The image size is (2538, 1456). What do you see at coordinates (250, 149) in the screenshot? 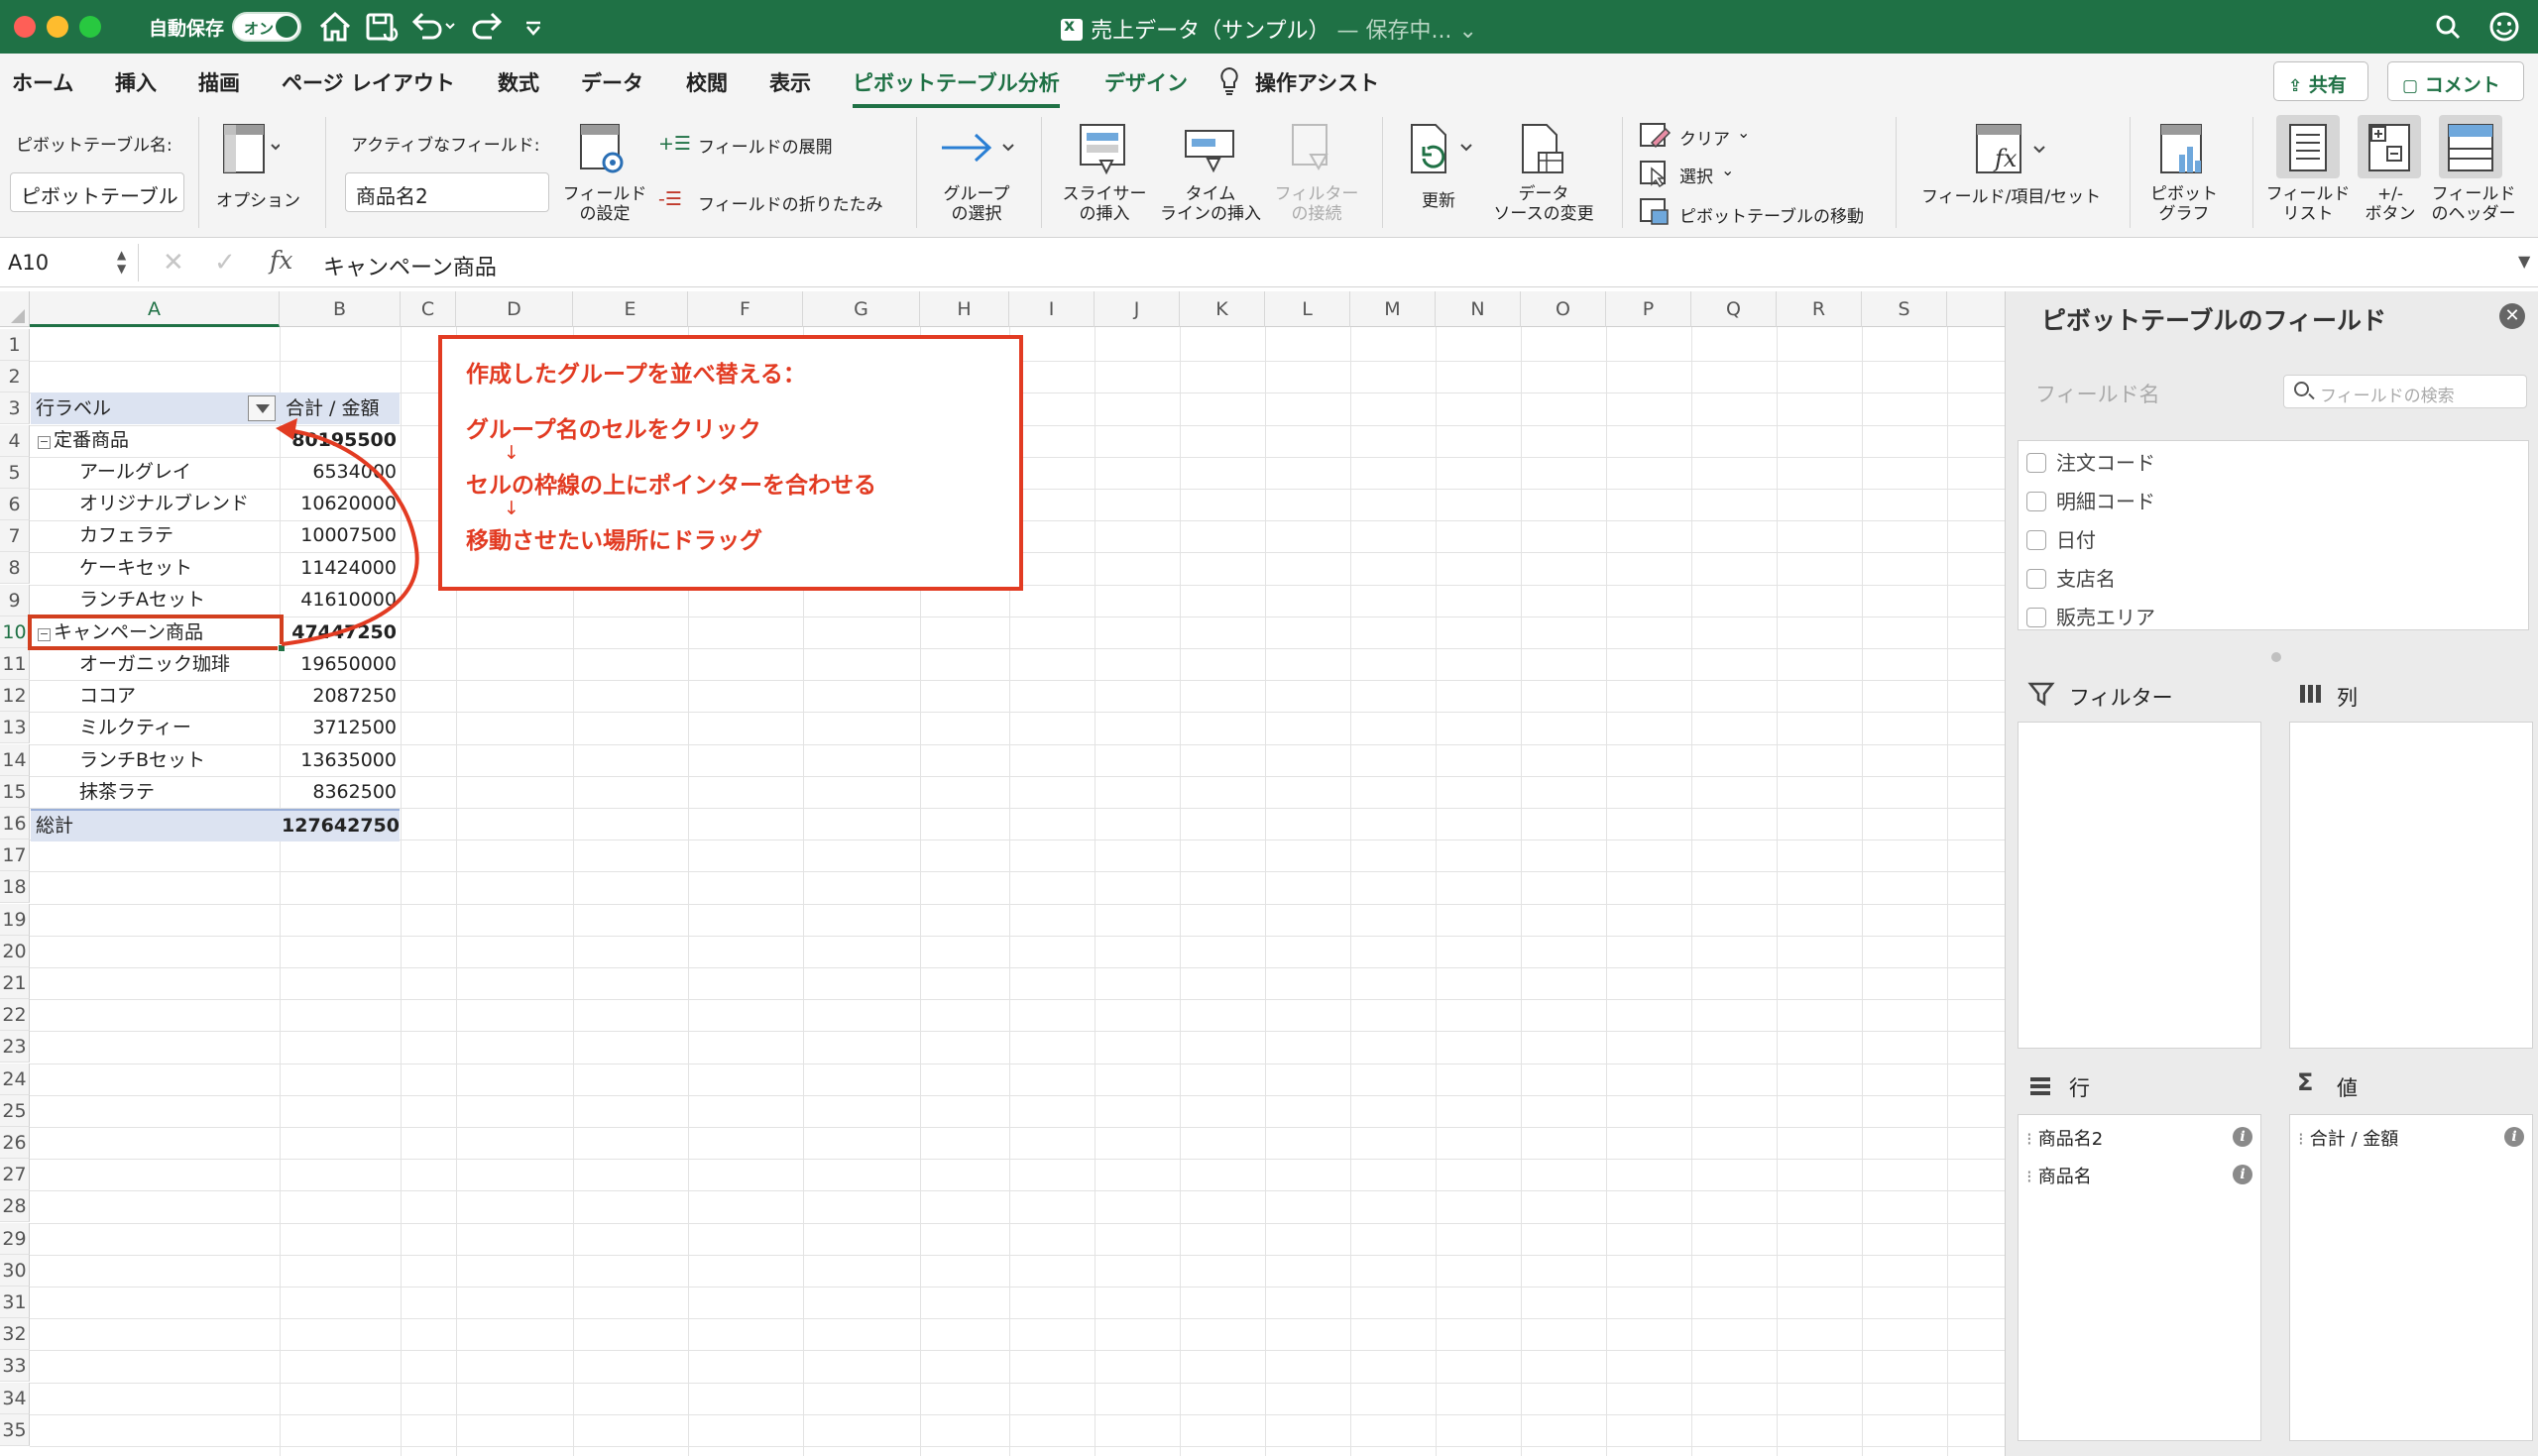
I see `options-icon` at bounding box center [250, 149].